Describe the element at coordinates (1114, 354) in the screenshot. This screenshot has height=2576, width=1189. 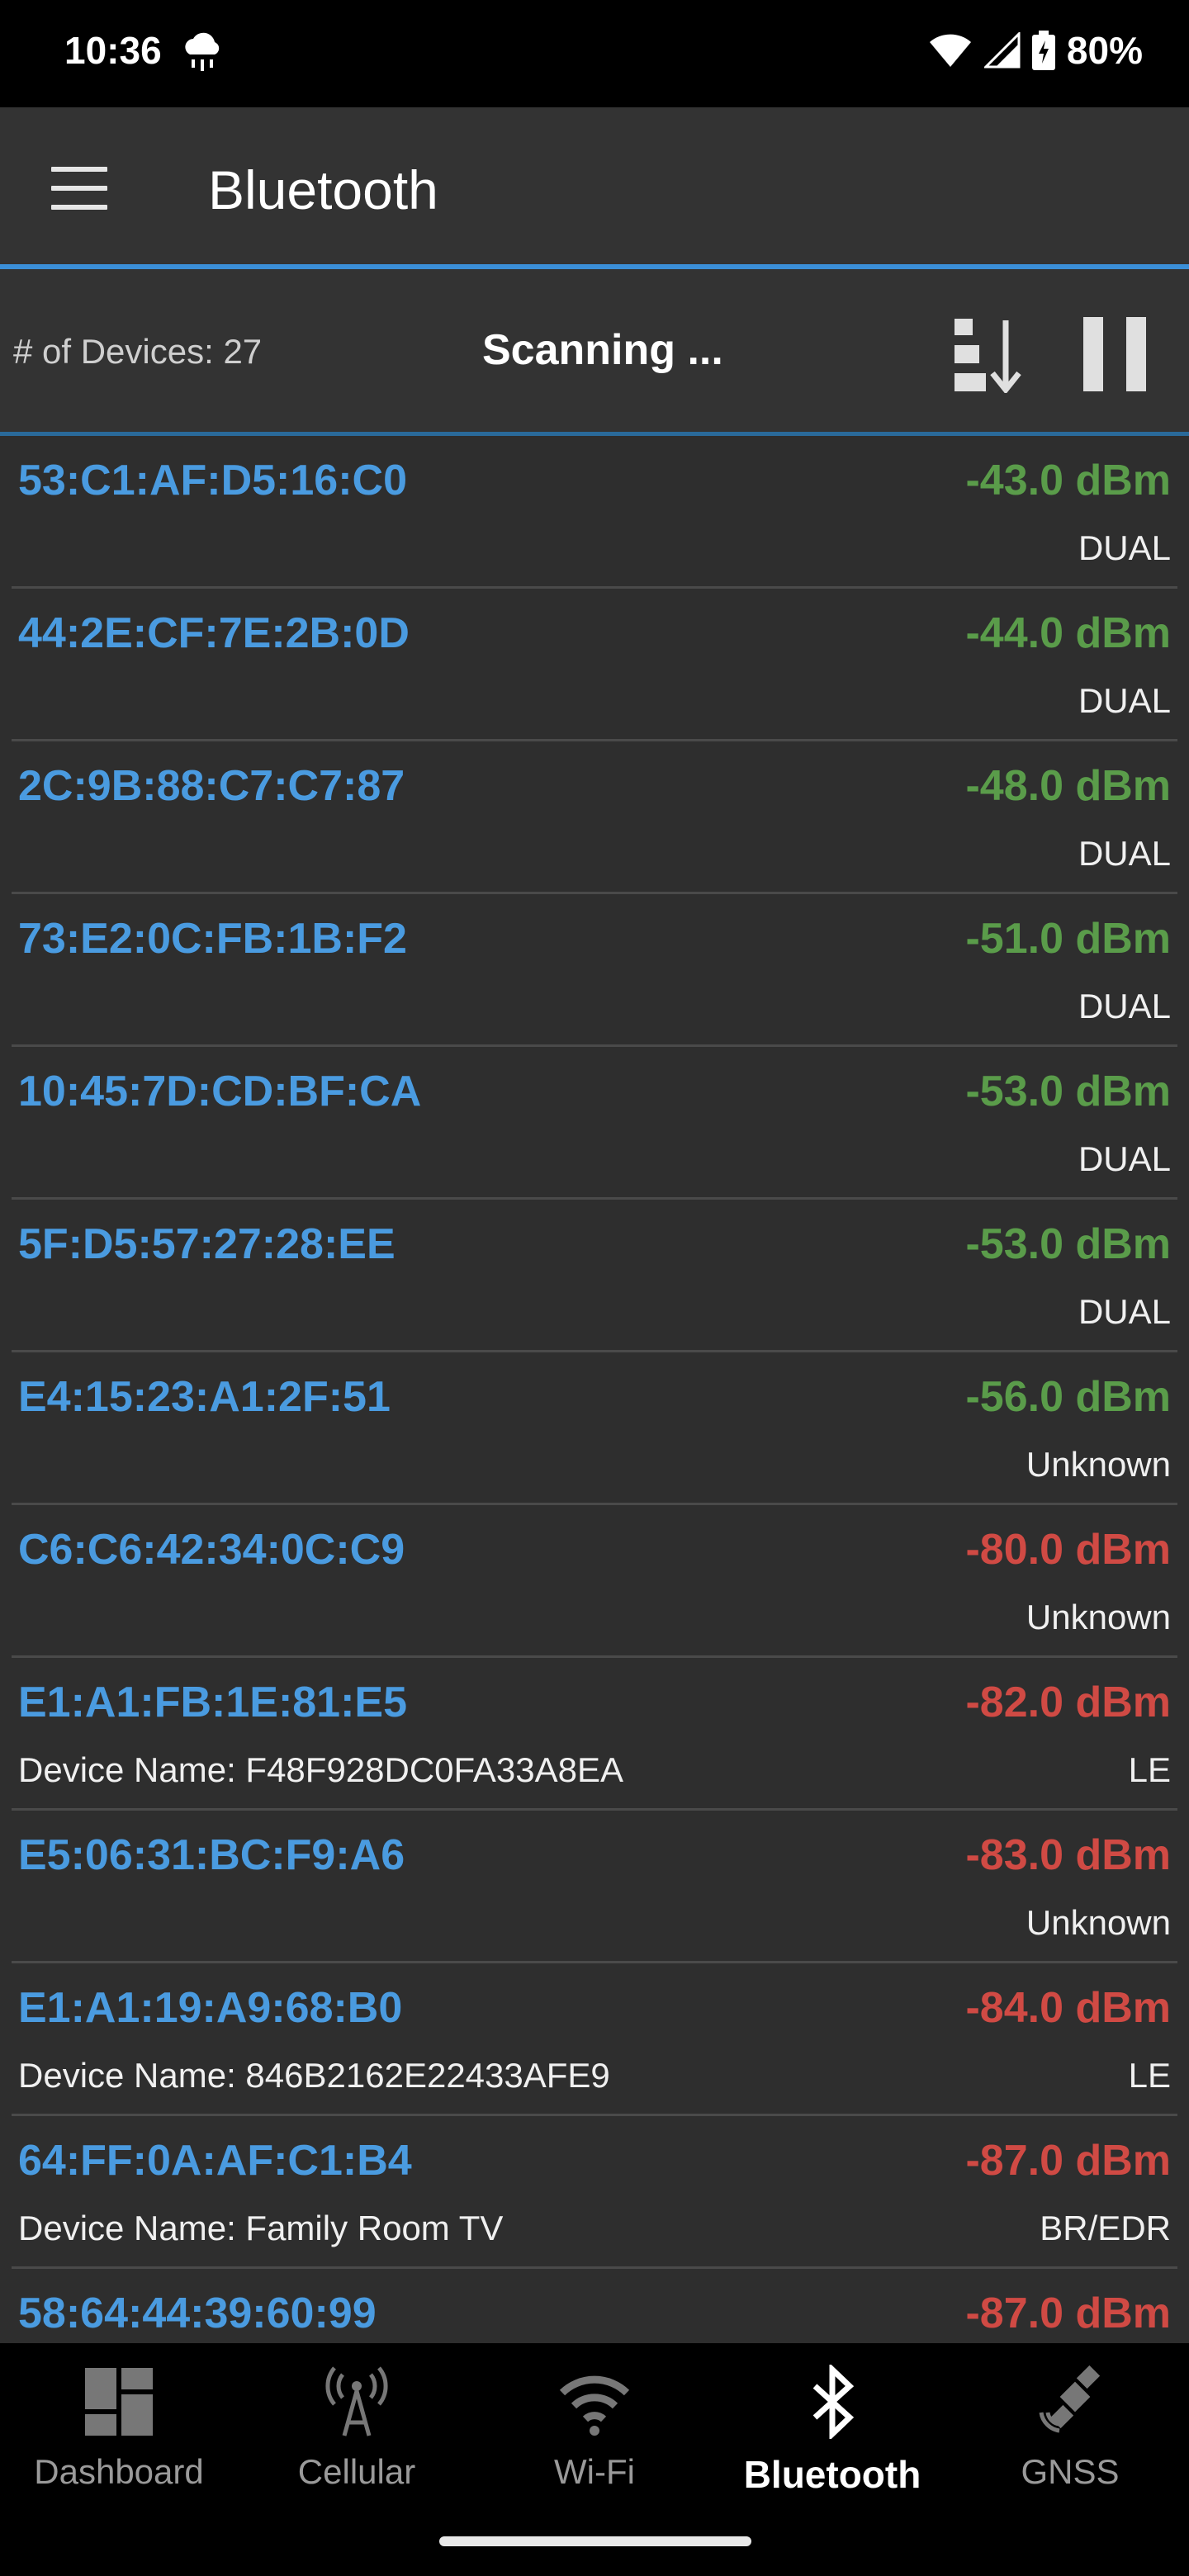
I see `pause-button` at that location.